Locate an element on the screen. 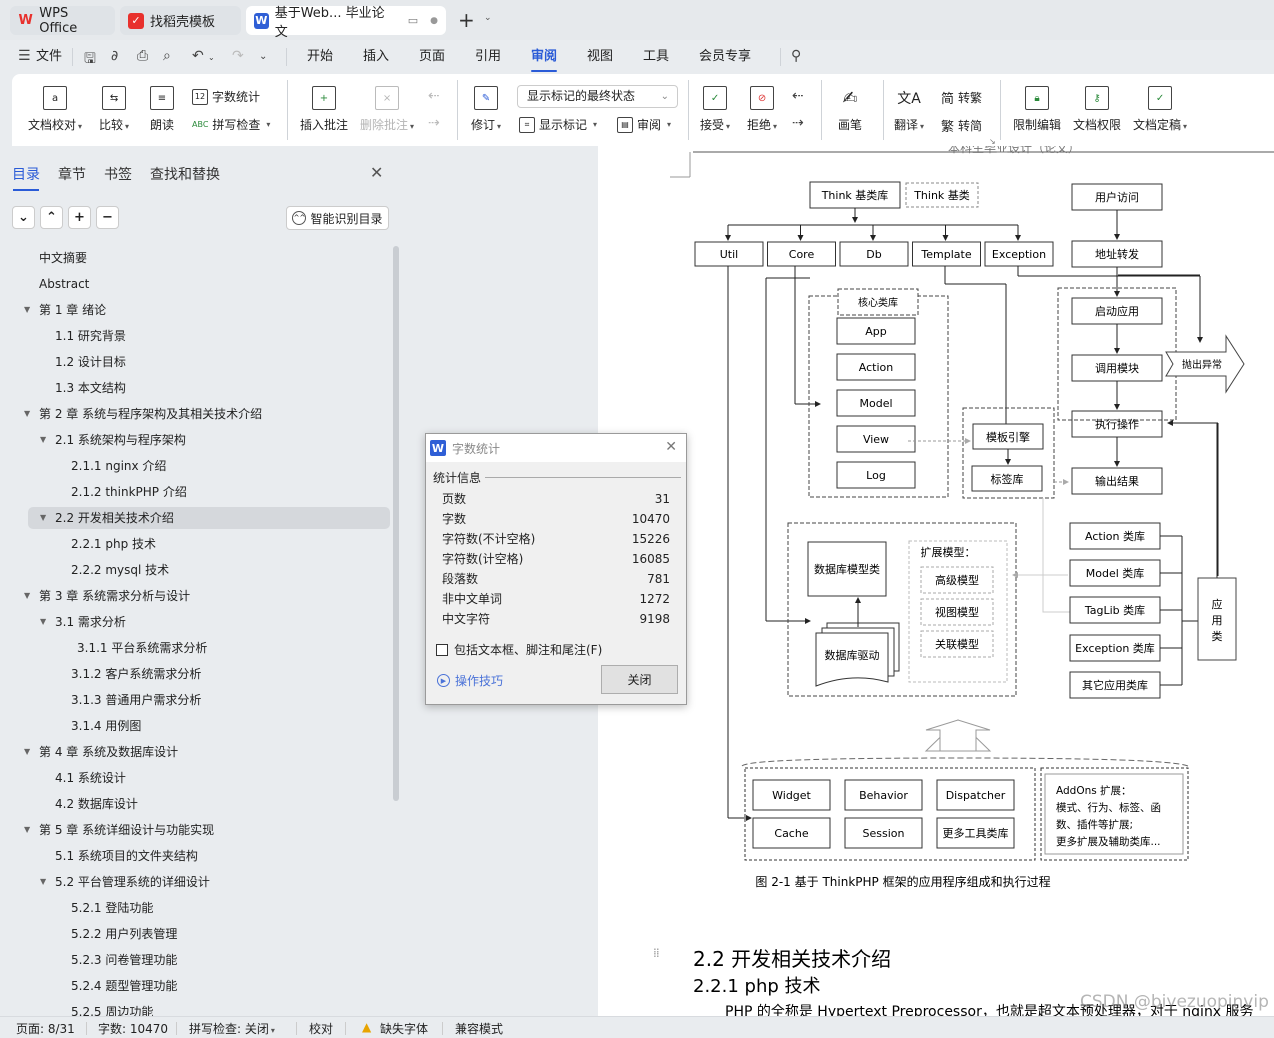 The width and height of the screenshot is (1274, 1038). next-comment-icon: ⇢ is located at coordinates (434, 123).